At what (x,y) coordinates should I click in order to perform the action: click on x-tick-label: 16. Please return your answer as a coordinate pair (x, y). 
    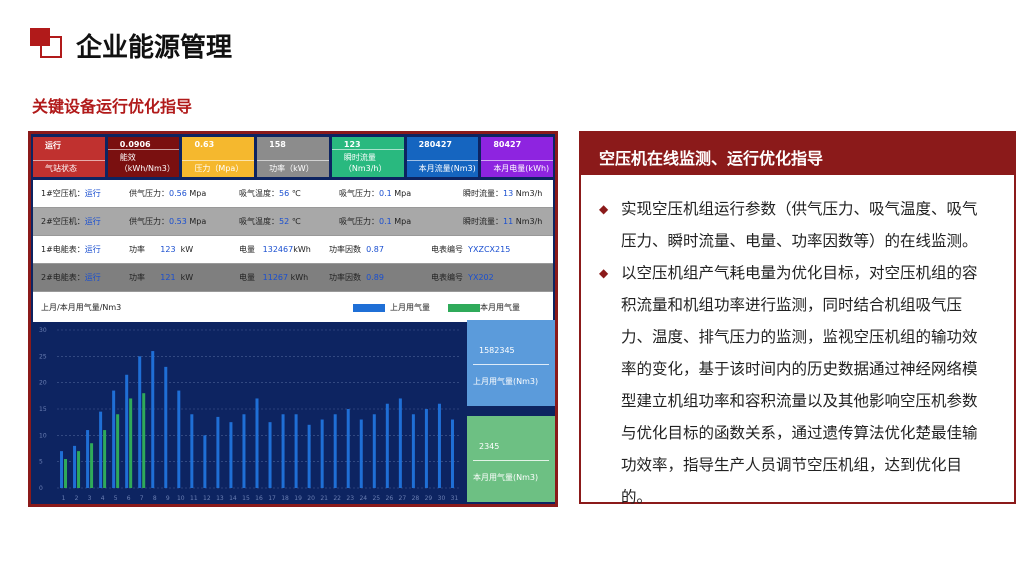
    Looking at the image, I should click on (259, 498).